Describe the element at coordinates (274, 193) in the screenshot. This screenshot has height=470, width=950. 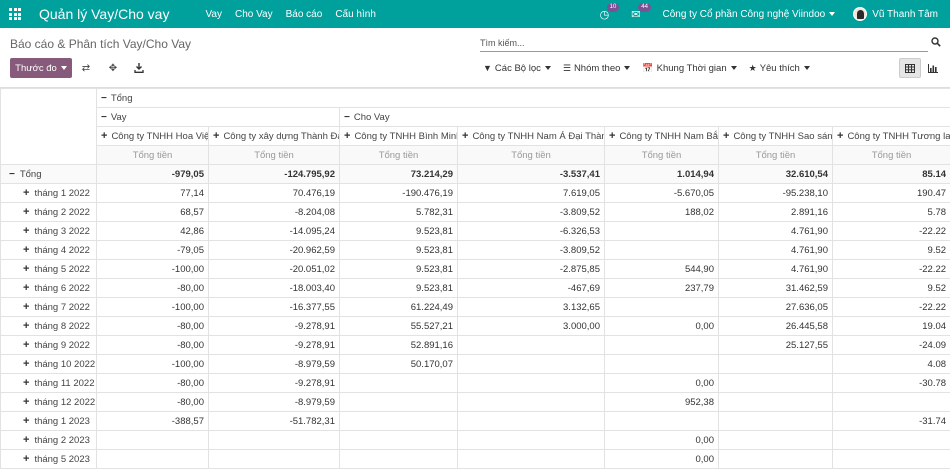
I see `pivot-cell: 70.476,19` at that location.